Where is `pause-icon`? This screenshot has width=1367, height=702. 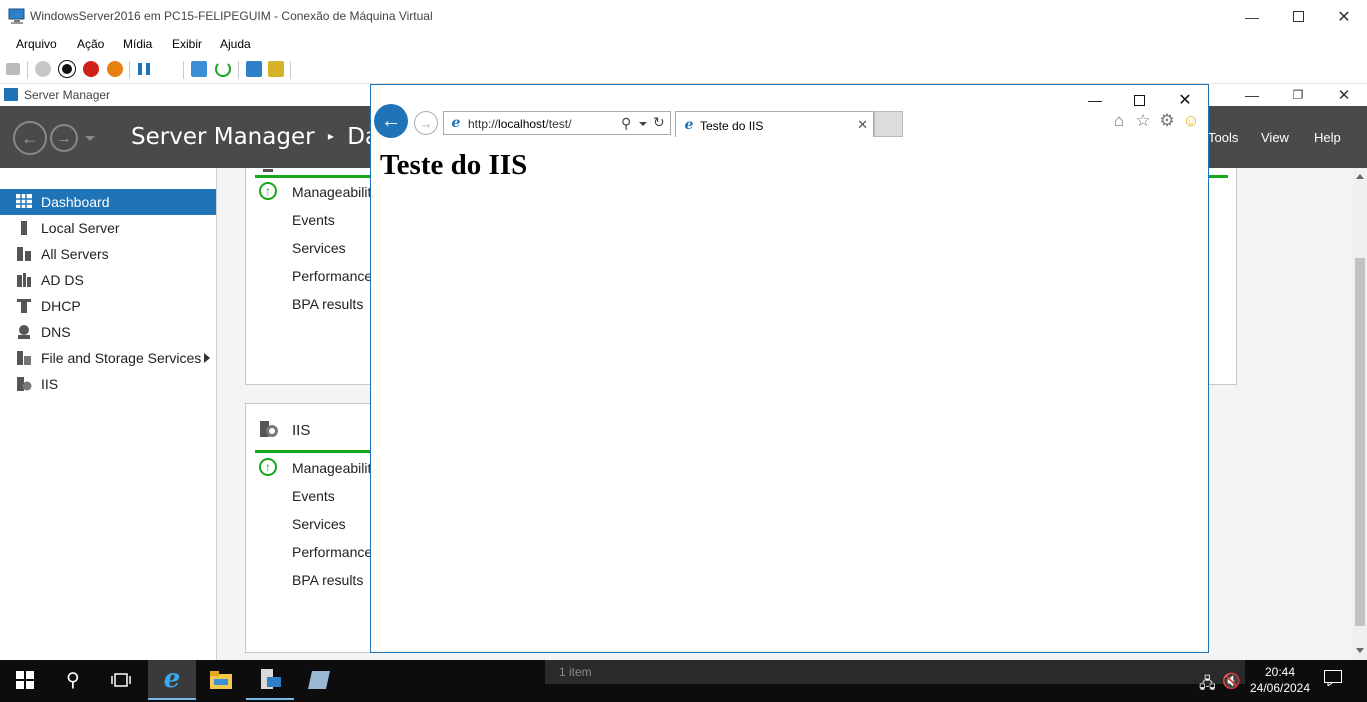 pause-icon is located at coordinates (144, 69).